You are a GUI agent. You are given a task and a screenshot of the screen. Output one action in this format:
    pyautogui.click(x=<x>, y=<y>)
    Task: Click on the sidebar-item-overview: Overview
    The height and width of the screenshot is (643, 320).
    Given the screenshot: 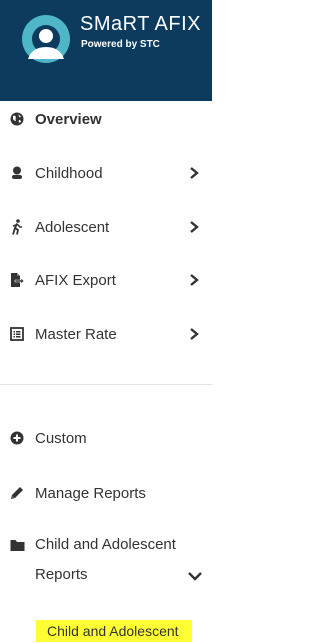 What is the action you would take?
    pyautogui.click(x=106, y=119)
    